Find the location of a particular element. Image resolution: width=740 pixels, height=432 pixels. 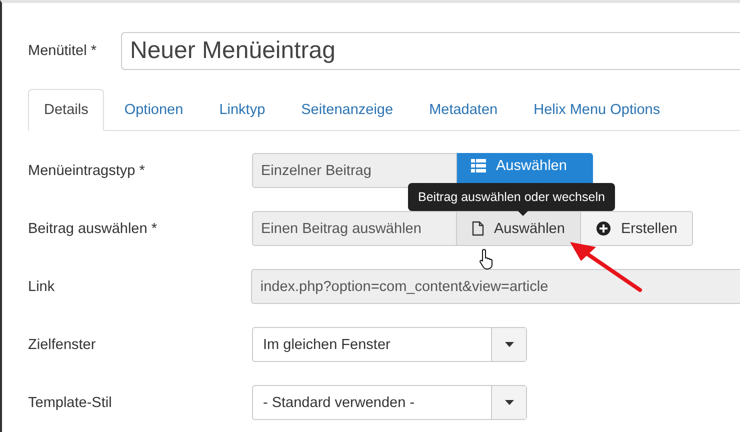

tab: Optionen is located at coordinates (154, 110).